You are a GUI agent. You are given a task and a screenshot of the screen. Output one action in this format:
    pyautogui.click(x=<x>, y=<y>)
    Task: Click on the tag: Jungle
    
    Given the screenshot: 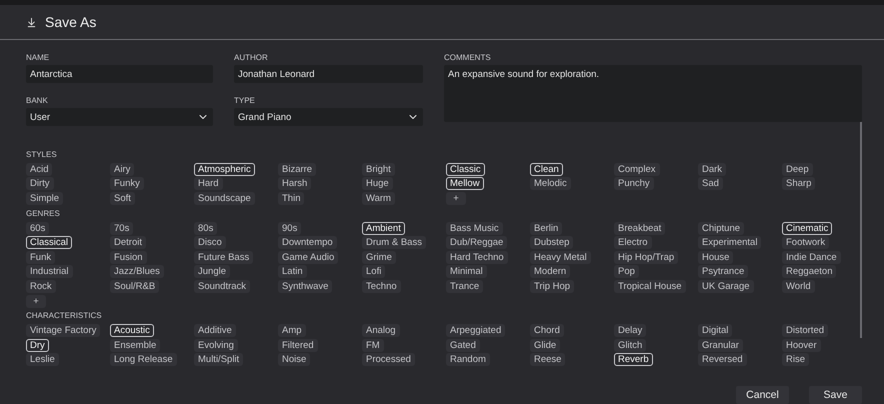 What is the action you would take?
    pyautogui.click(x=212, y=271)
    